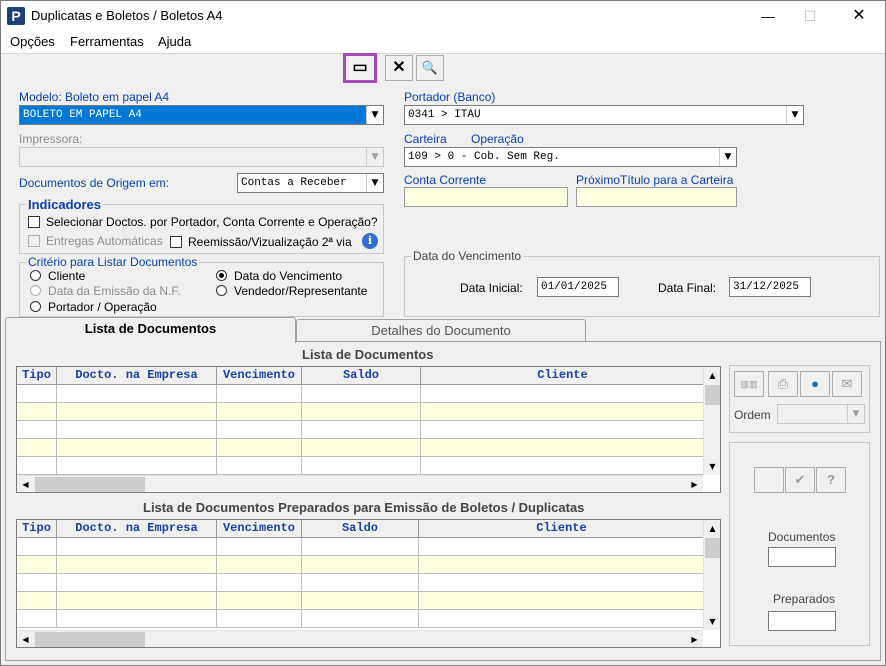 The width and height of the screenshot is (886, 666). Describe the element at coordinates (201, 157) in the screenshot. I see `impressora-select: ▼` at that location.